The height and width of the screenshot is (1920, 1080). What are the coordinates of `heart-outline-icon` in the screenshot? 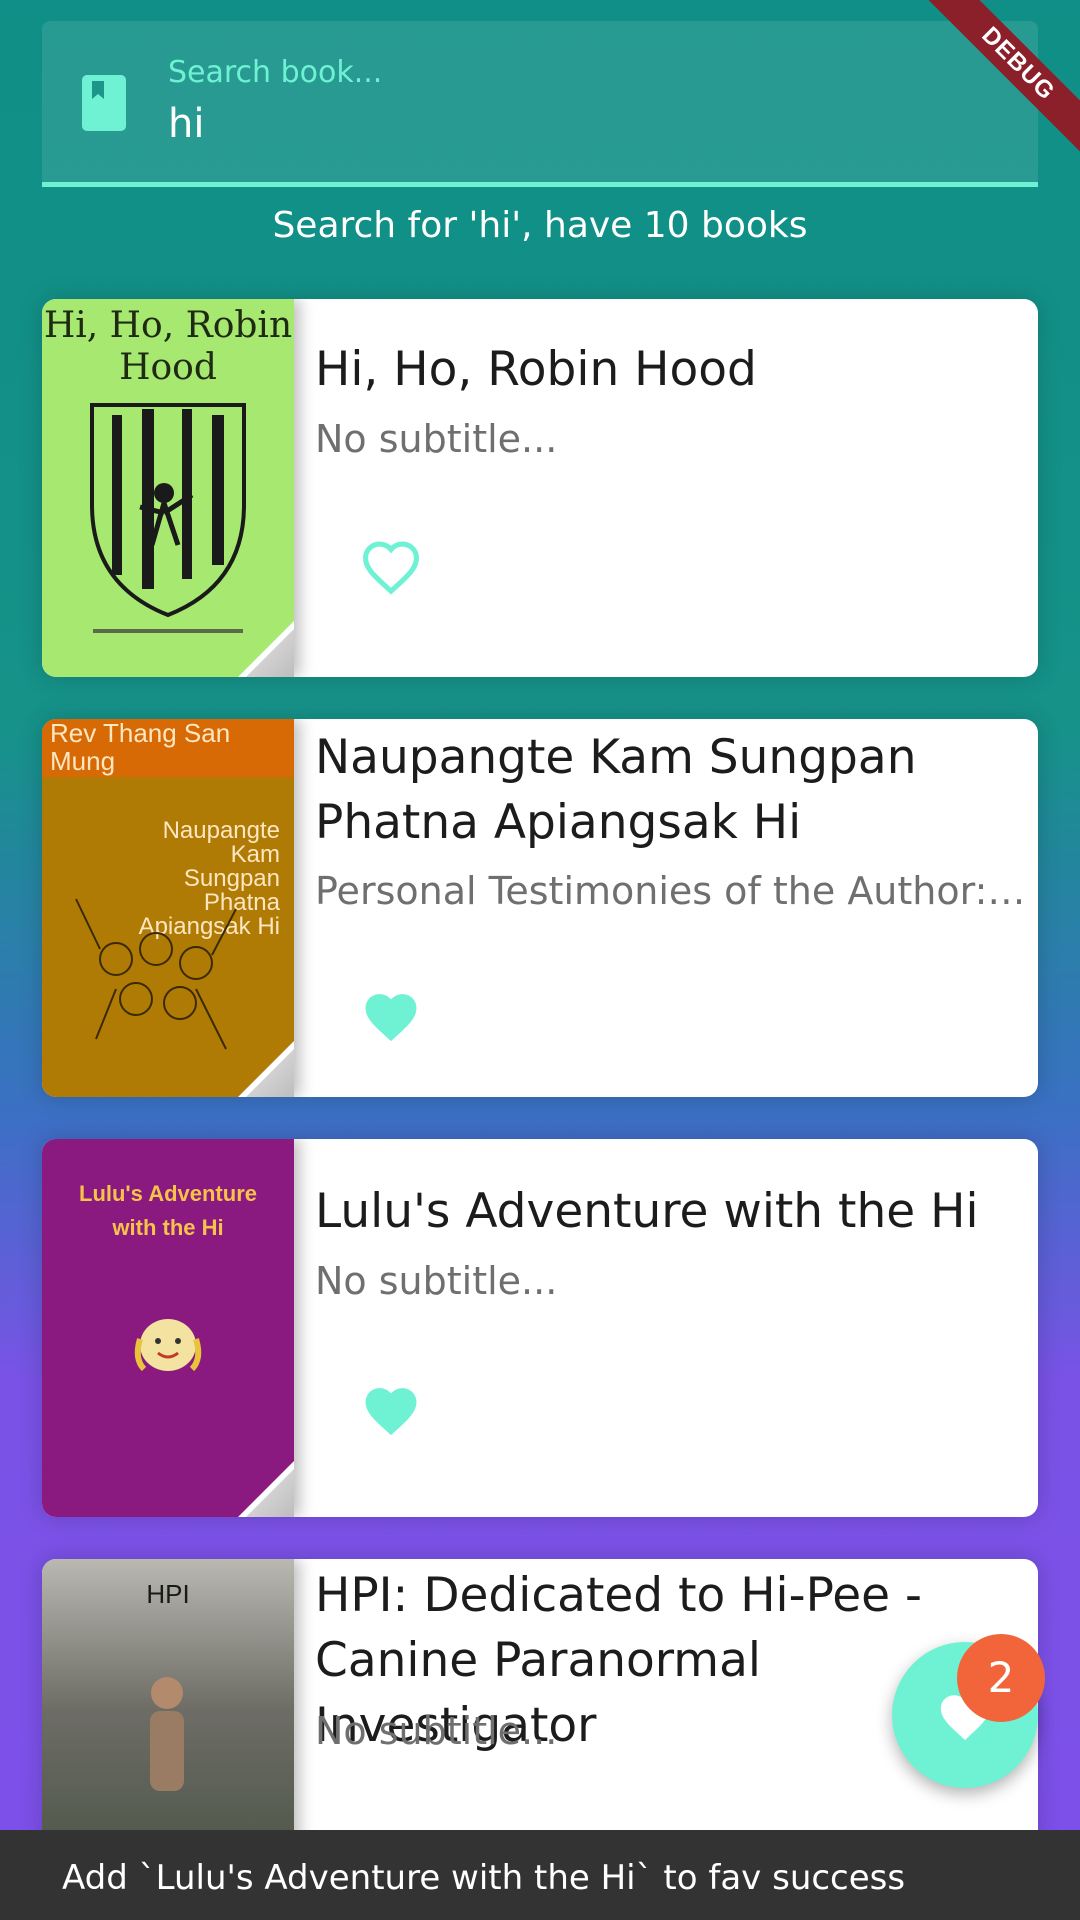 It's located at (391, 567).